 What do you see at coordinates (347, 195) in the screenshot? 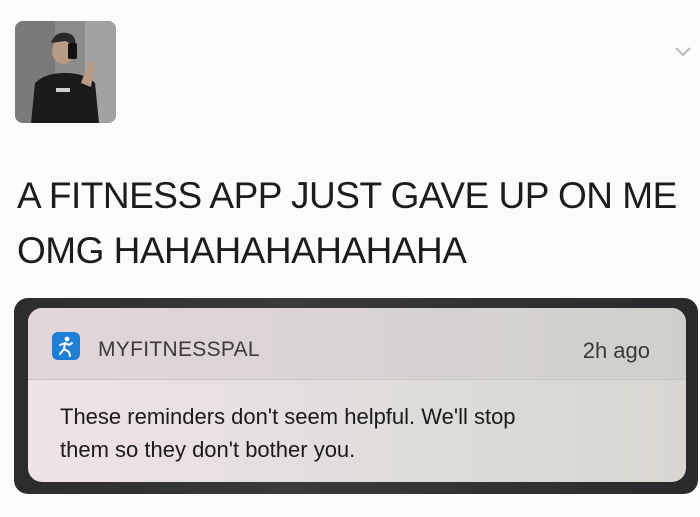
I see `tweet-text-line-1: A FITNESS APP JUST GAVE UP ON ME` at bounding box center [347, 195].